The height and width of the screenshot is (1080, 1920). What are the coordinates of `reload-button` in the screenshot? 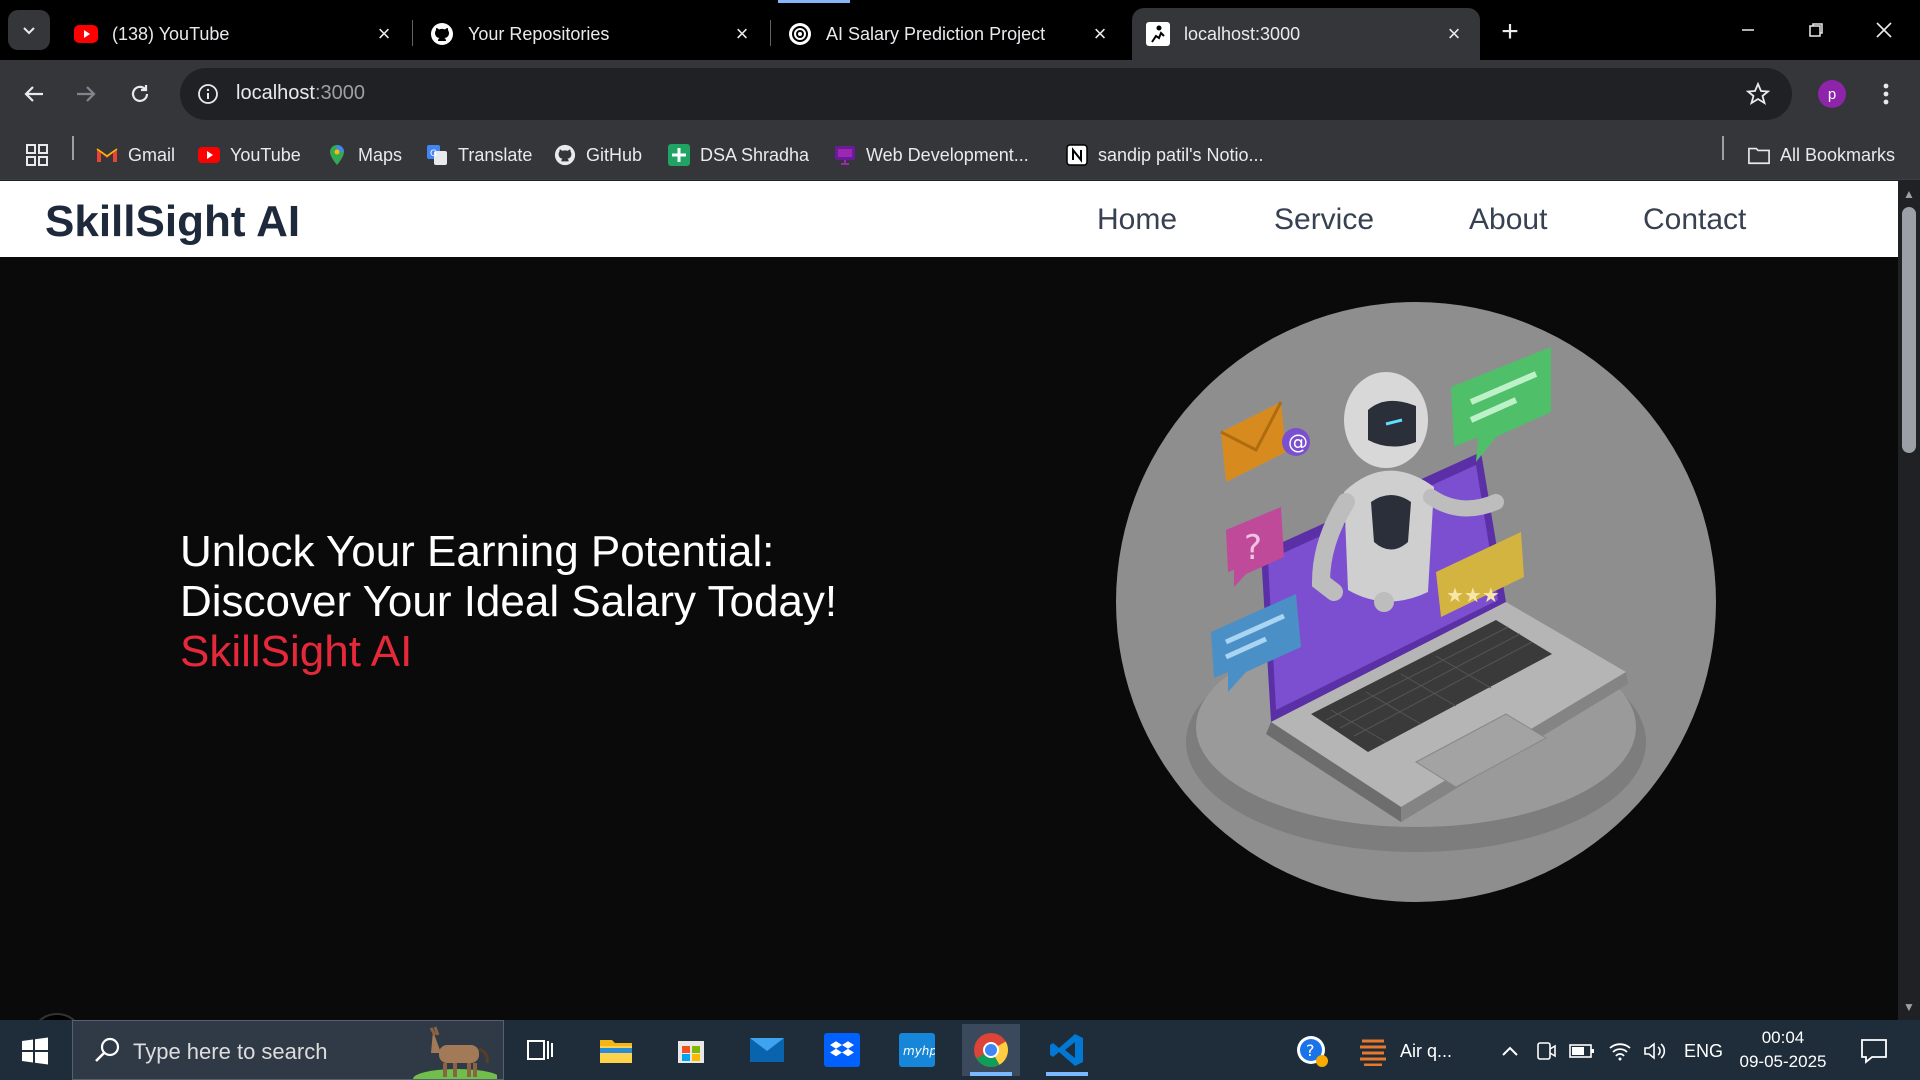 It's located at (140, 94).